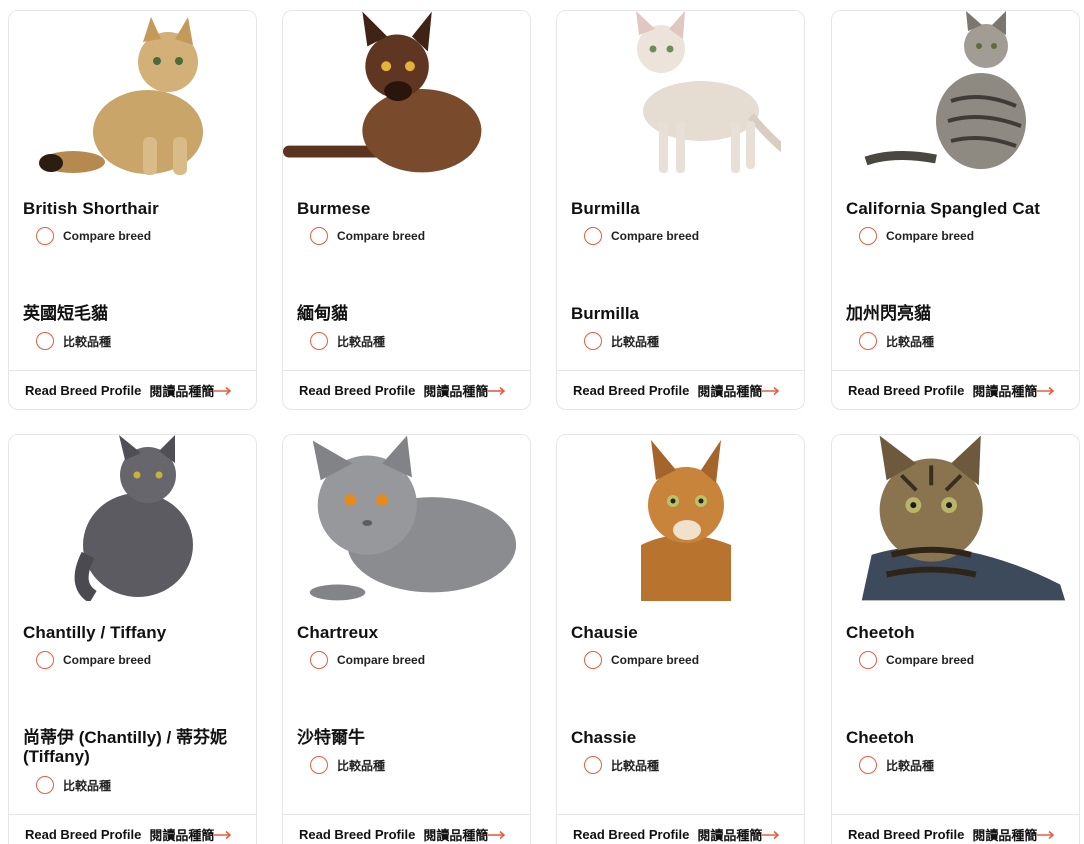 The image size is (1084, 844). Describe the element at coordinates (605, 208) in the screenshot. I see `breed-name-english: Burmilla` at that location.